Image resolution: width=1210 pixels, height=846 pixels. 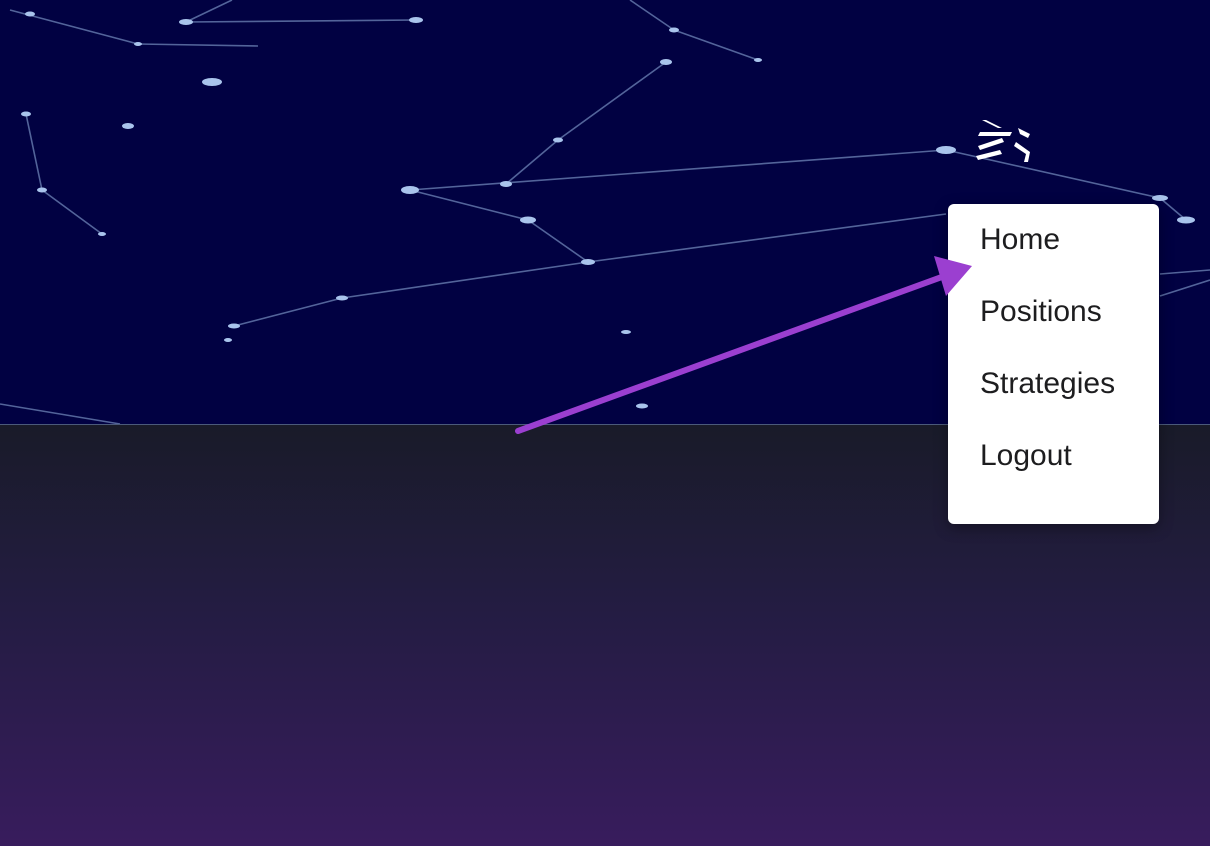 What do you see at coordinates (1053, 456) in the screenshot?
I see `menu-item-logout: Logout` at bounding box center [1053, 456].